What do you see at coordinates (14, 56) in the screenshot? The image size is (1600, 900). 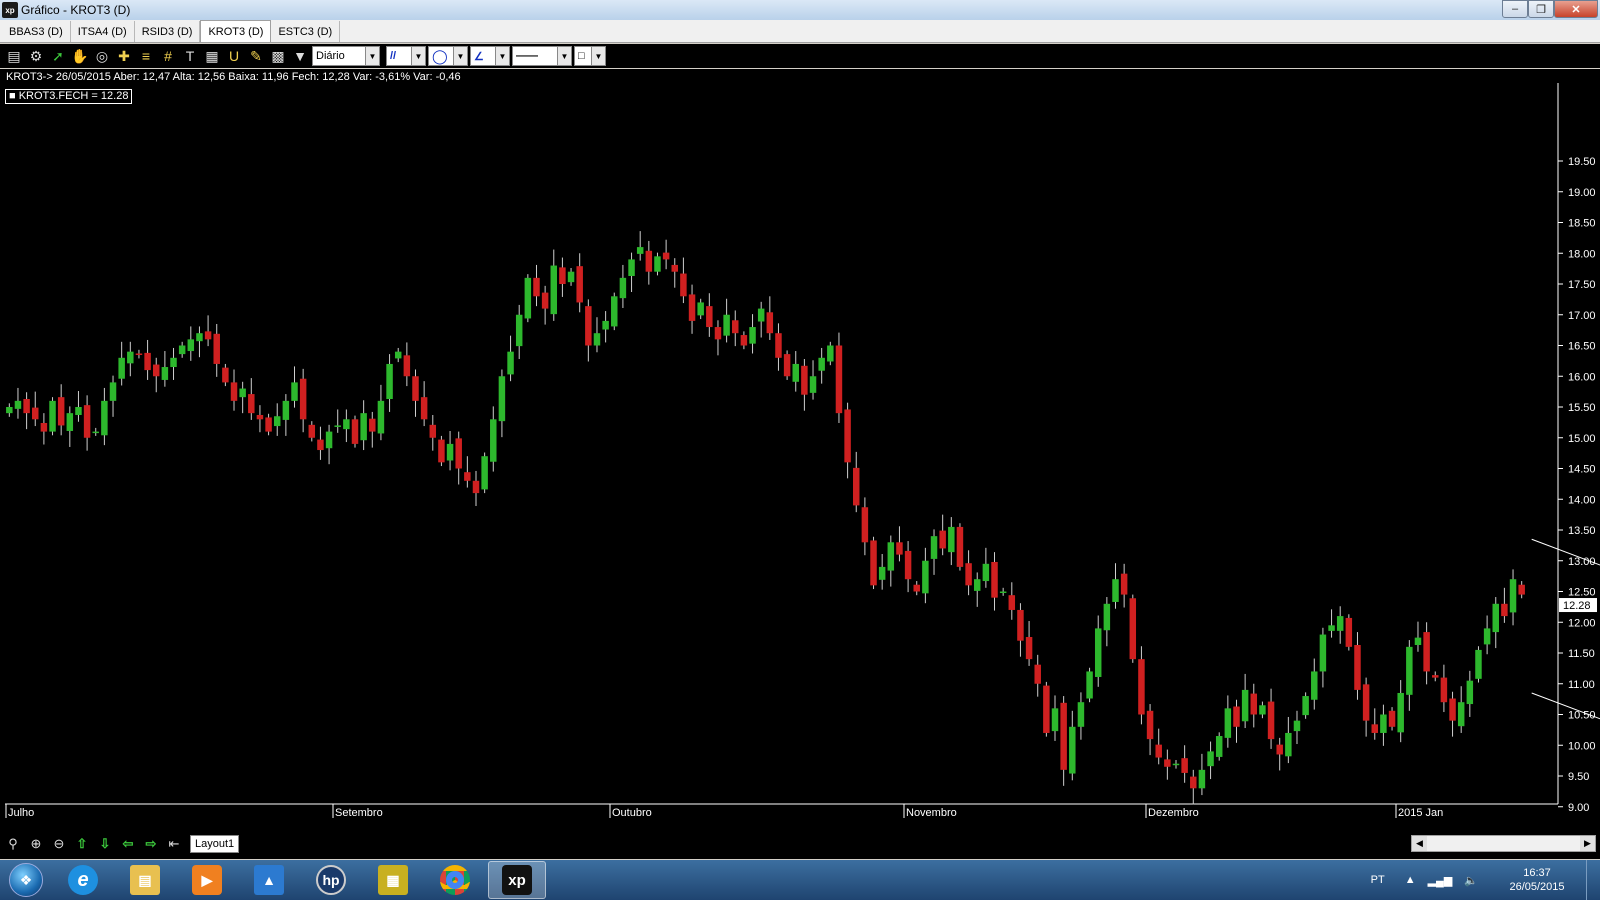 I see `chart-type-icon: ▤` at bounding box center [14, 56].